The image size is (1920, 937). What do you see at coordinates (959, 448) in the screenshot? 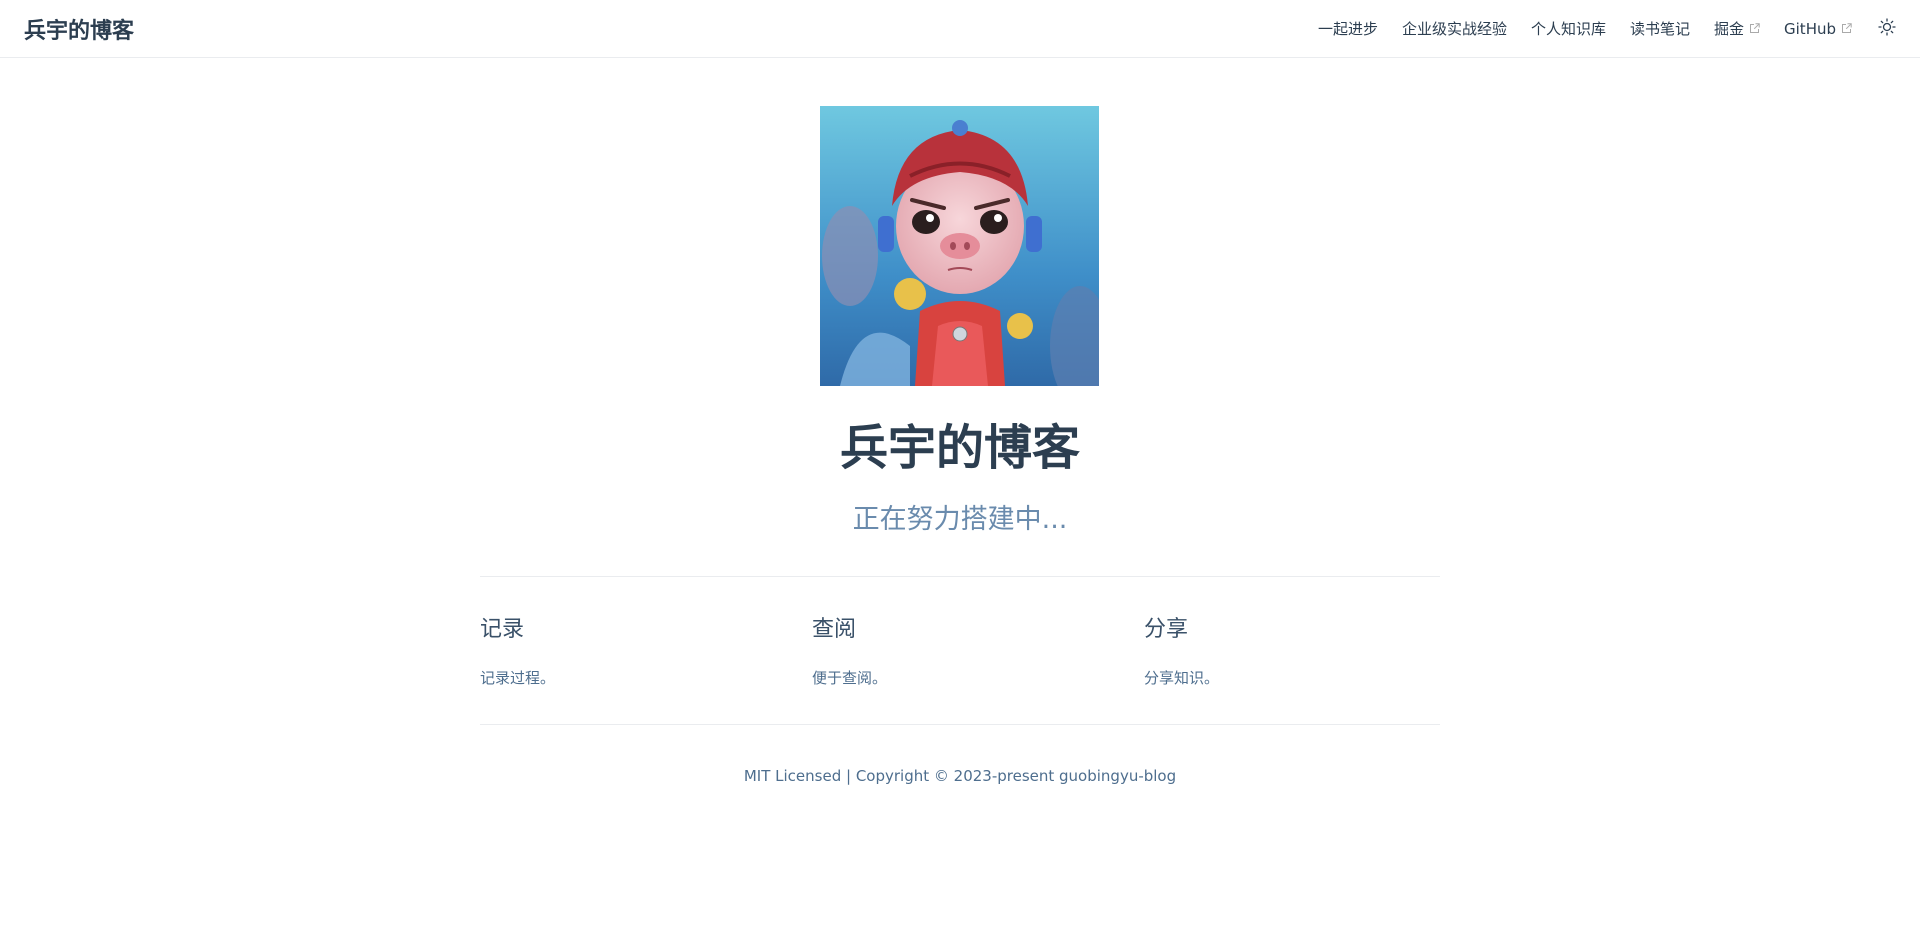
I see `hero-title: 兵宇的博客` at bounding box center [959, 448].